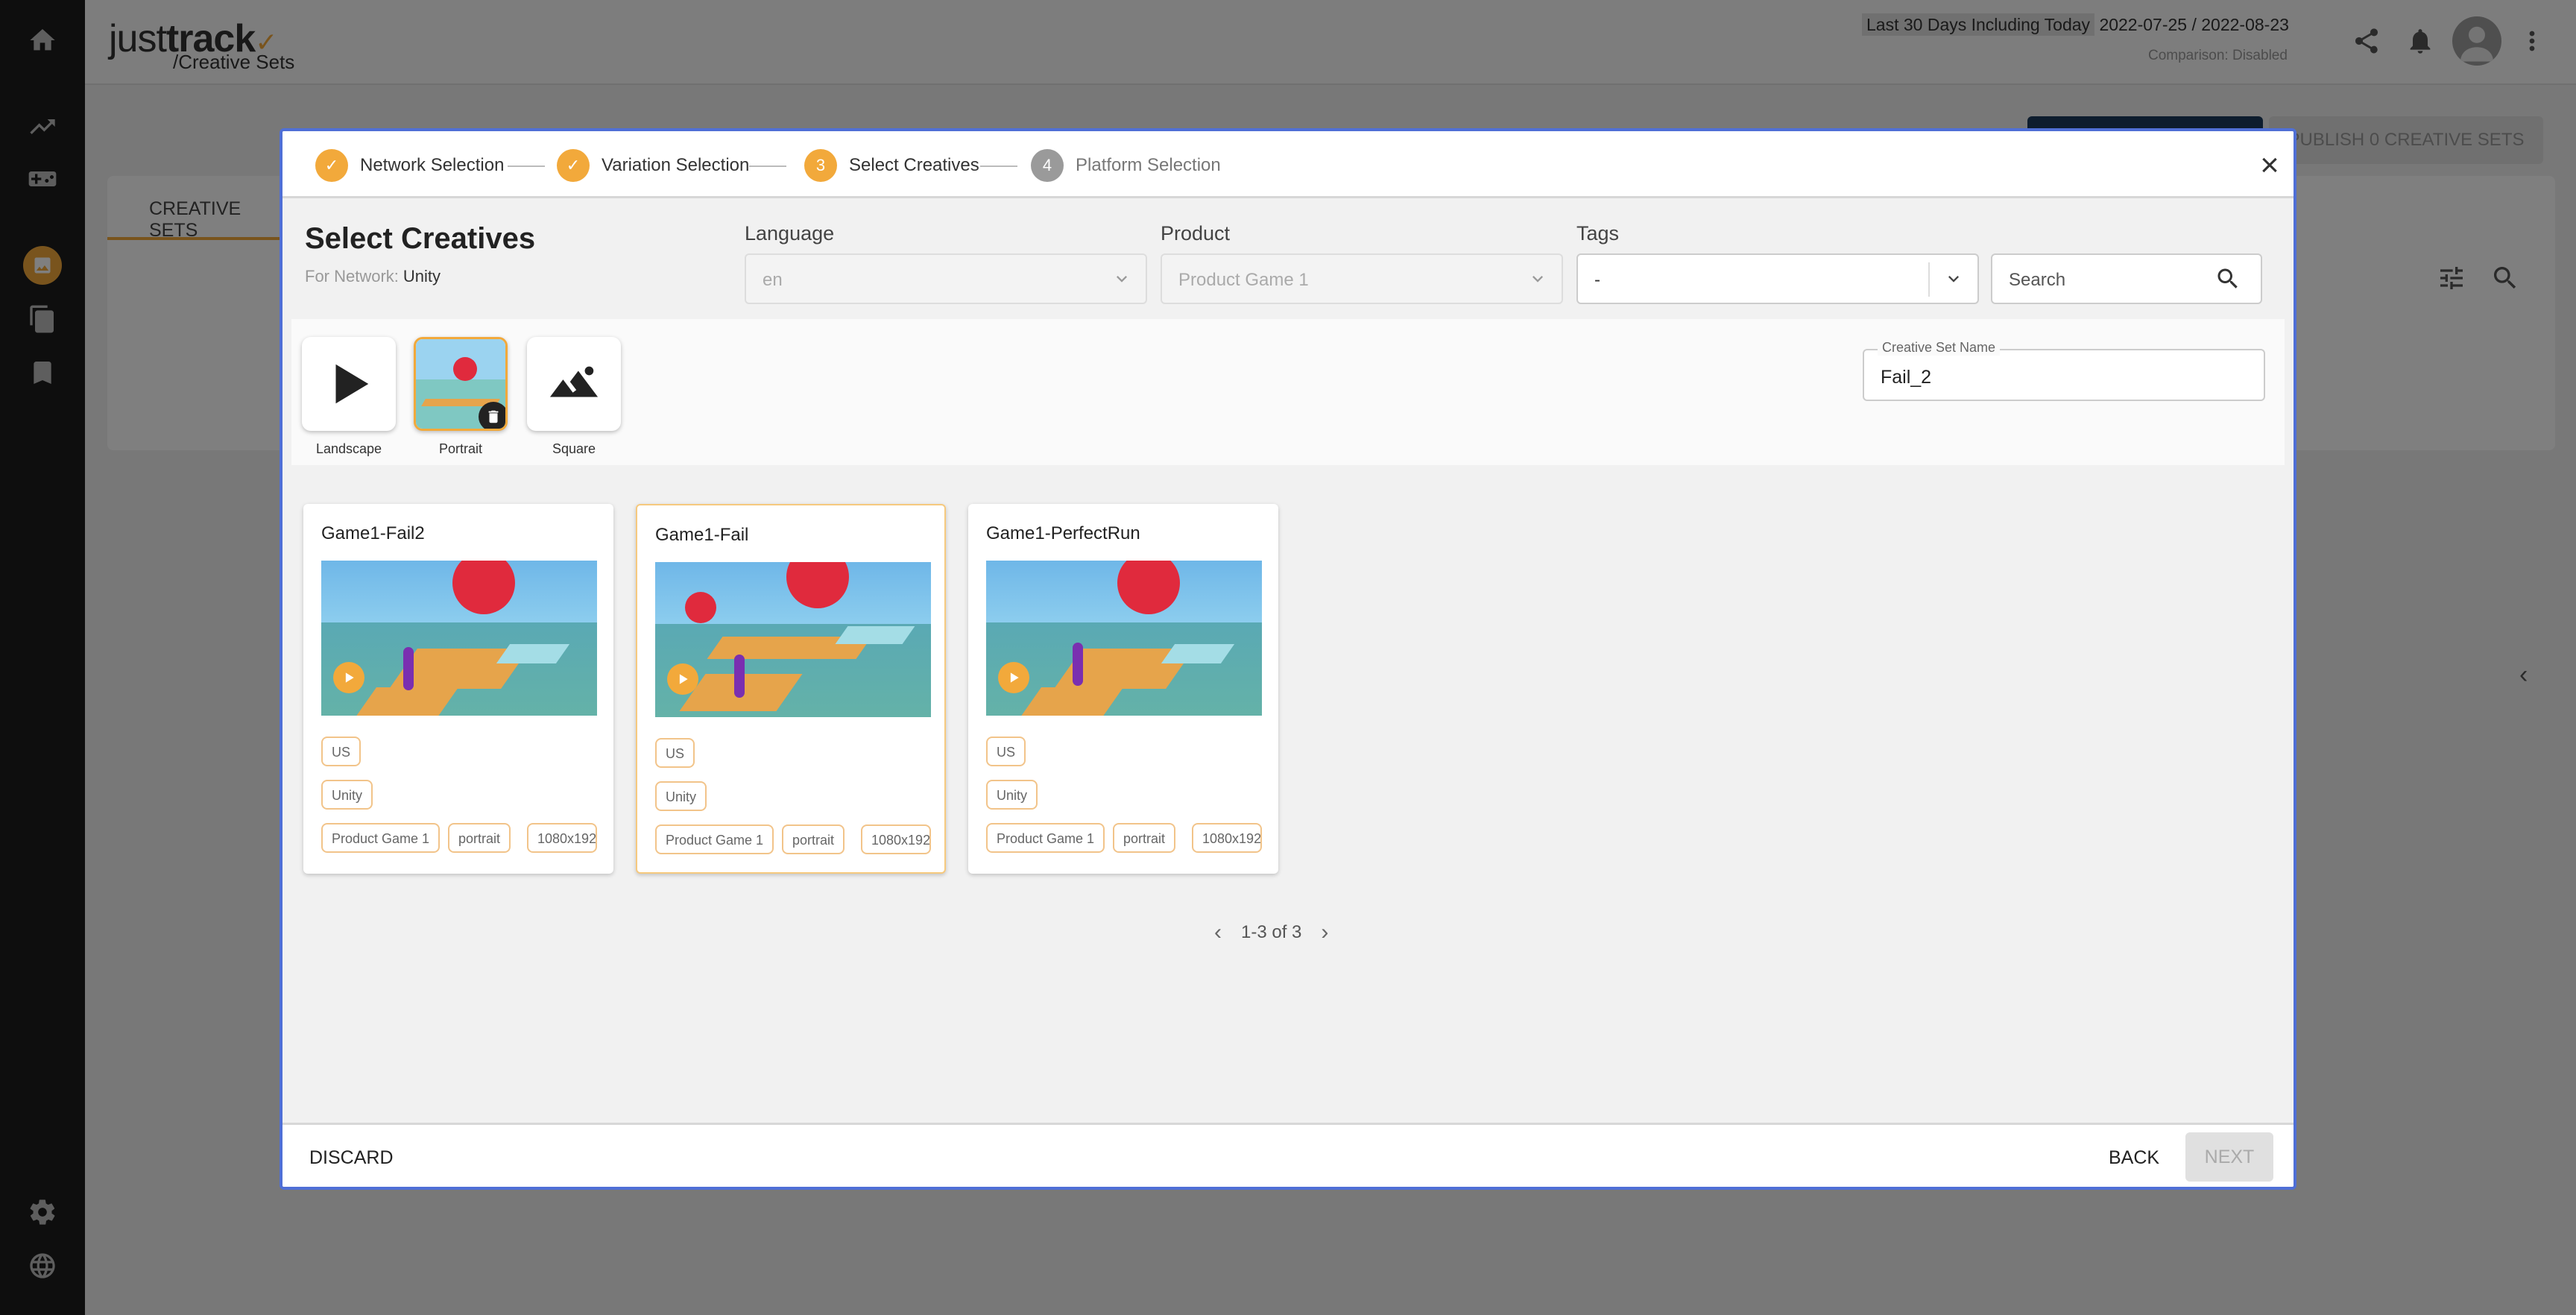 The height and width of the screenshot is (1315, 2576). Describe the element at coordinates (1063, 533) in the screenshot. I see `creative-title: Game1-PerfectRun` at that location.